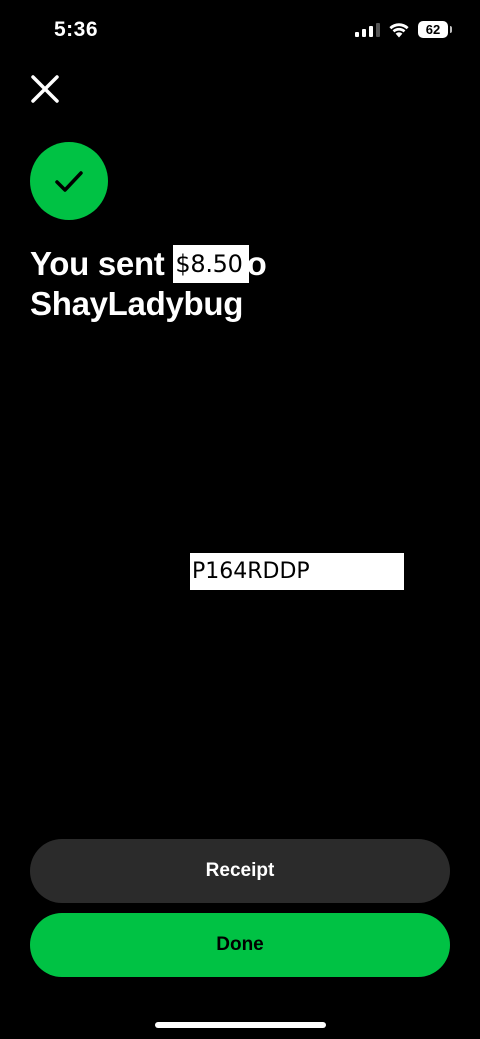 This screenshot has width=480, height=1039. What do you see at coordinates (76, 29) in the screenshot?
I see `status-time: 5:36` at bounding box center [76, 29].